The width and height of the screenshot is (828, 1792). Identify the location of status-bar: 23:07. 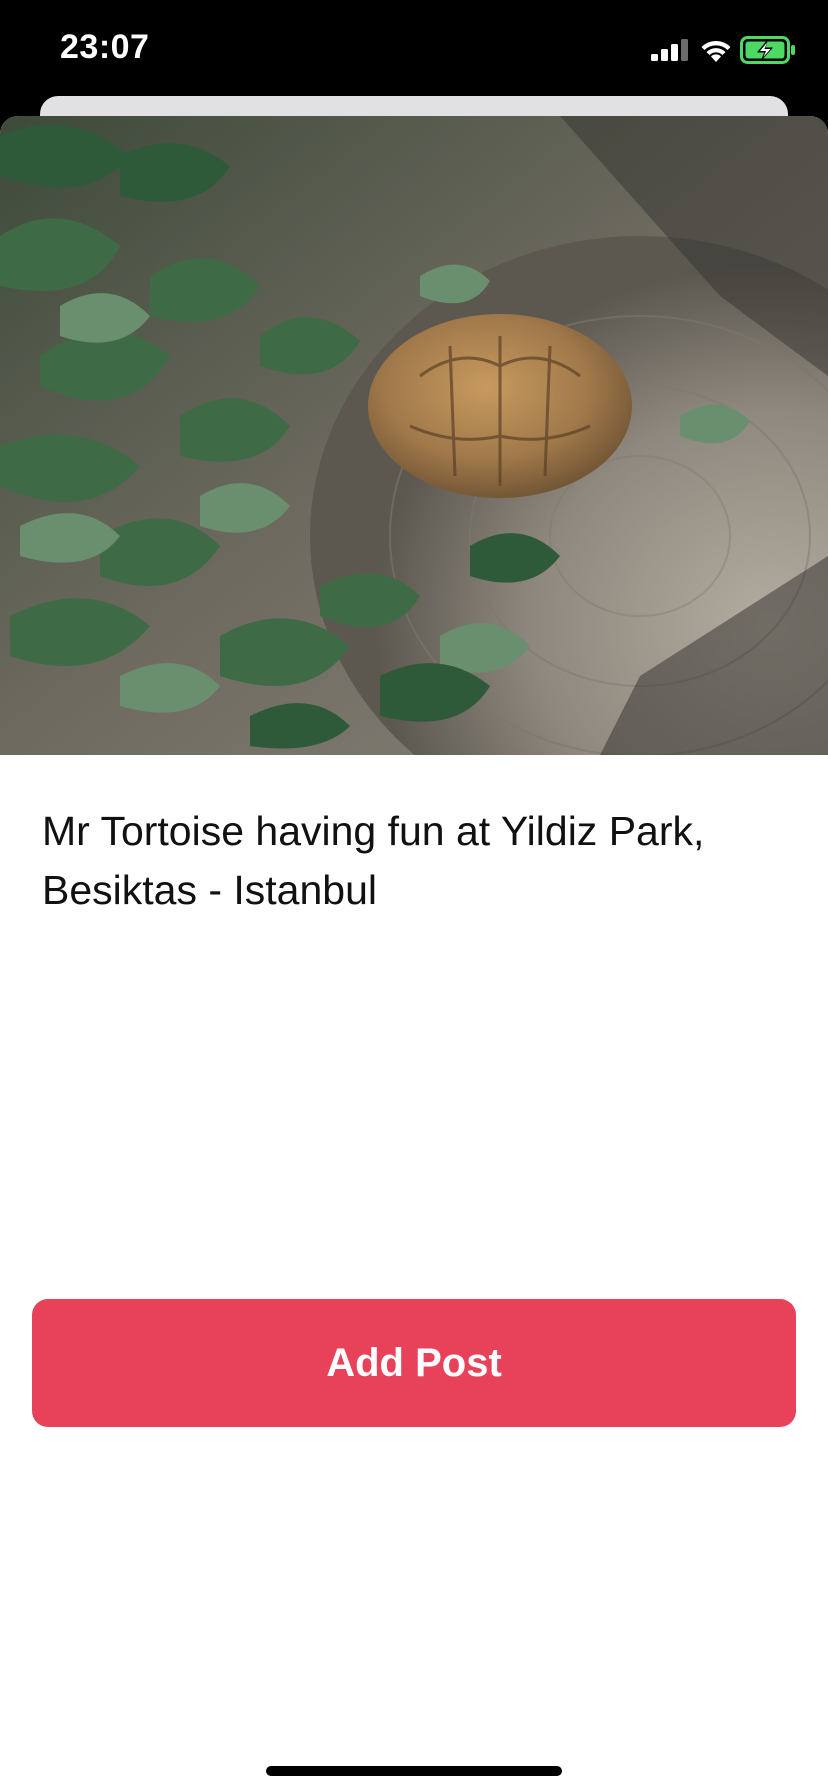
(414, 50).